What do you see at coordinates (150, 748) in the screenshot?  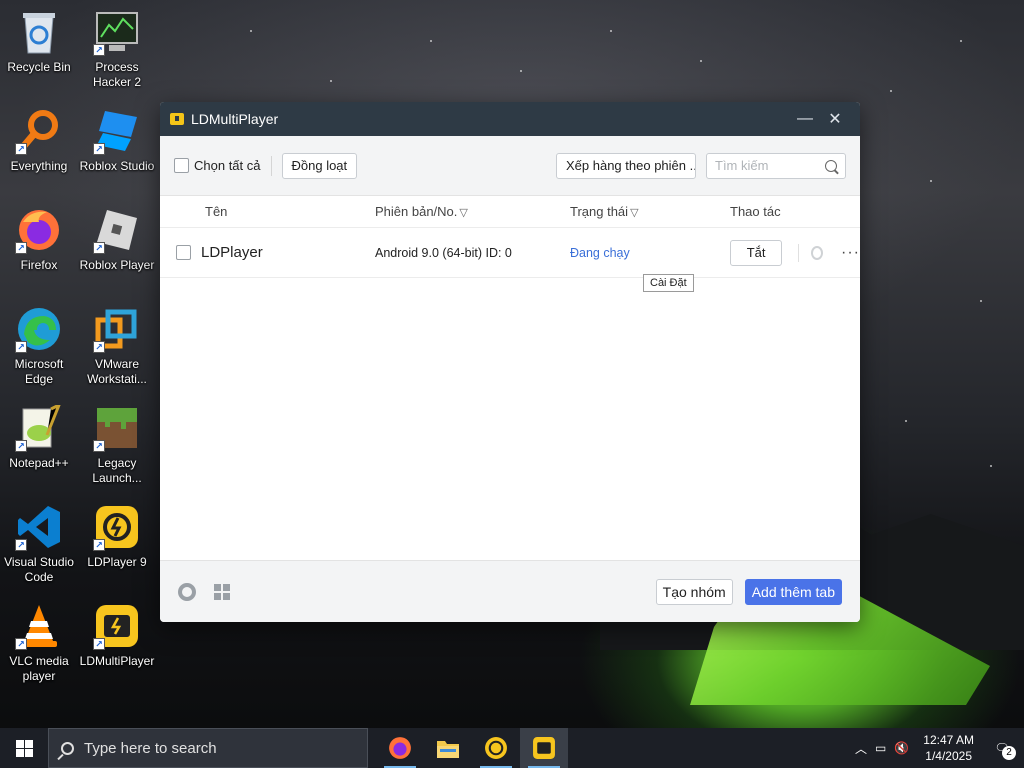 I see `taskbar-search-placeholder: Type here to search` at bounding box center [150, 748].